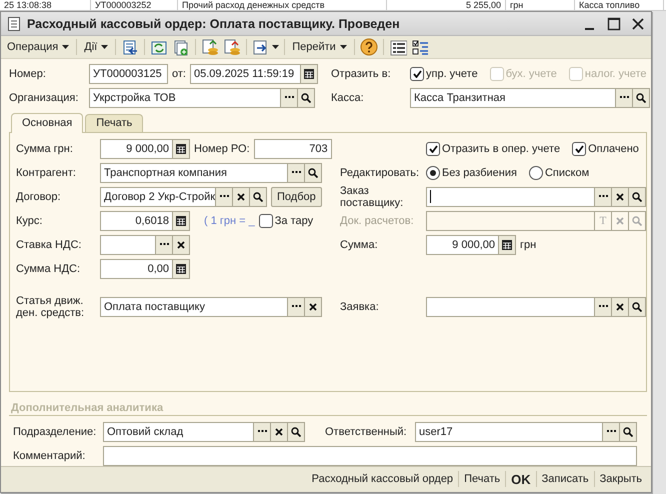  I want to click on menu-button: Дії, so click(96, 47).